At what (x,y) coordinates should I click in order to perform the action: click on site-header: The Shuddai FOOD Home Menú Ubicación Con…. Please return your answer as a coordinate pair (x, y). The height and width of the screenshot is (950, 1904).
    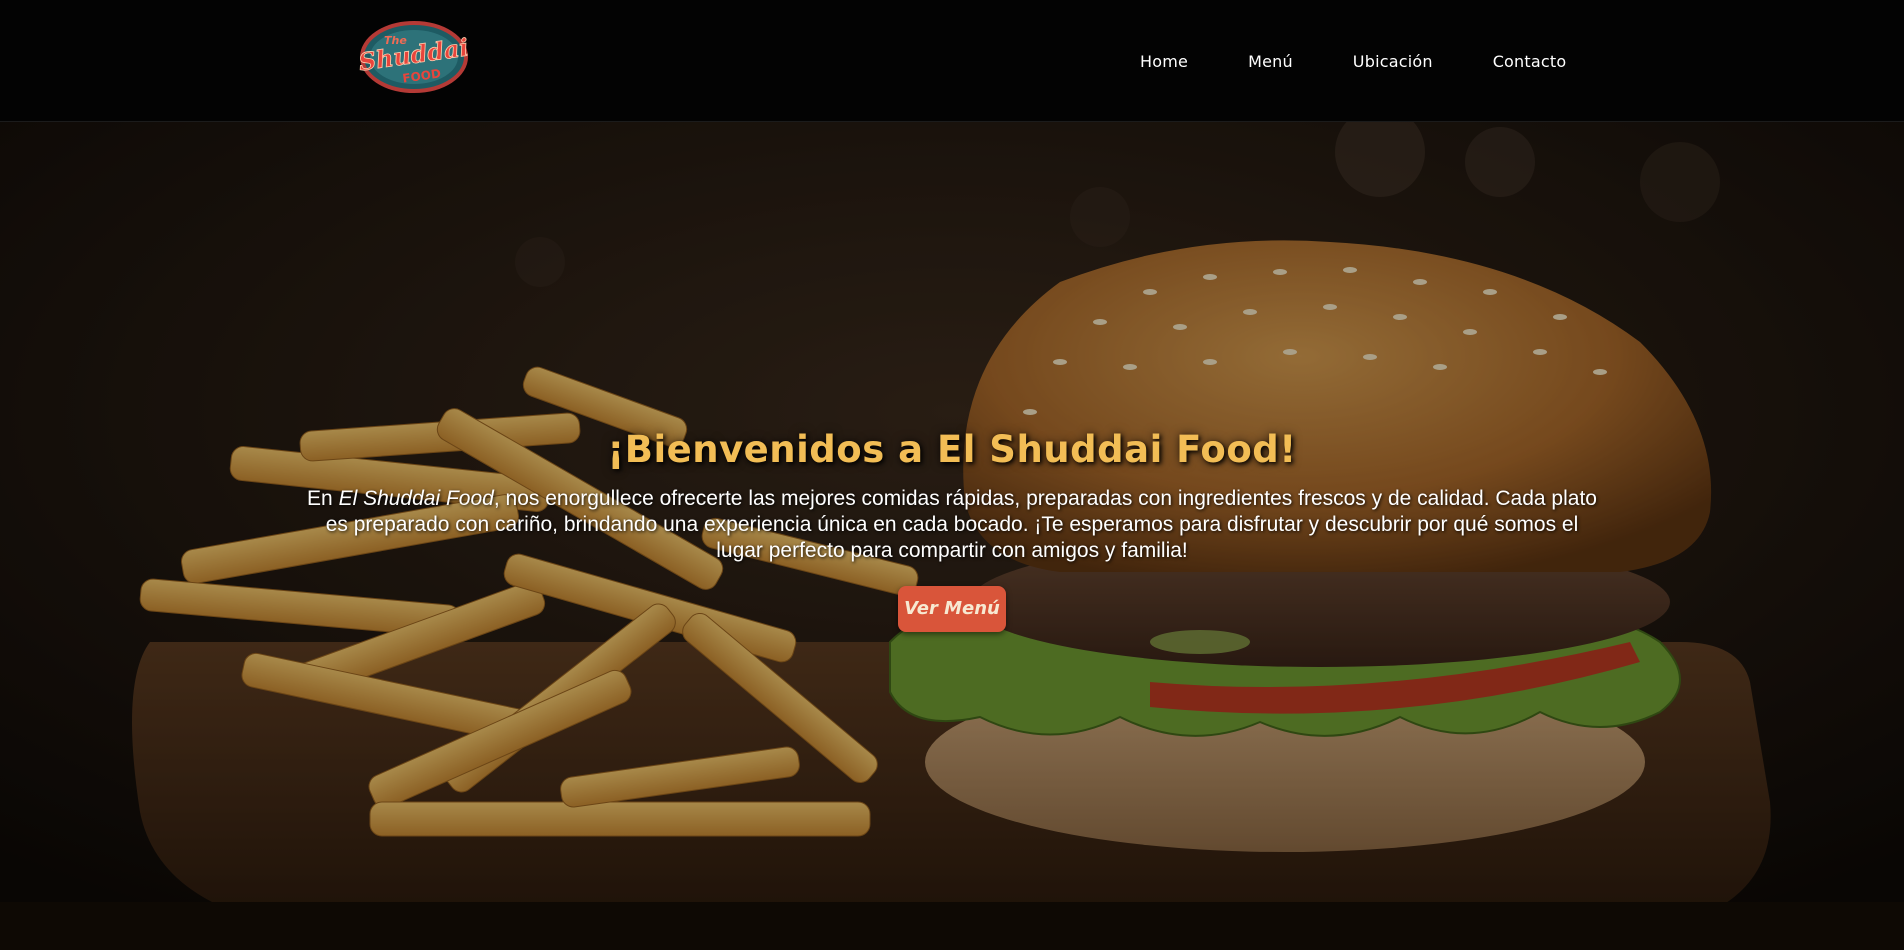
    Looking at the image, I should click on (952, 61).